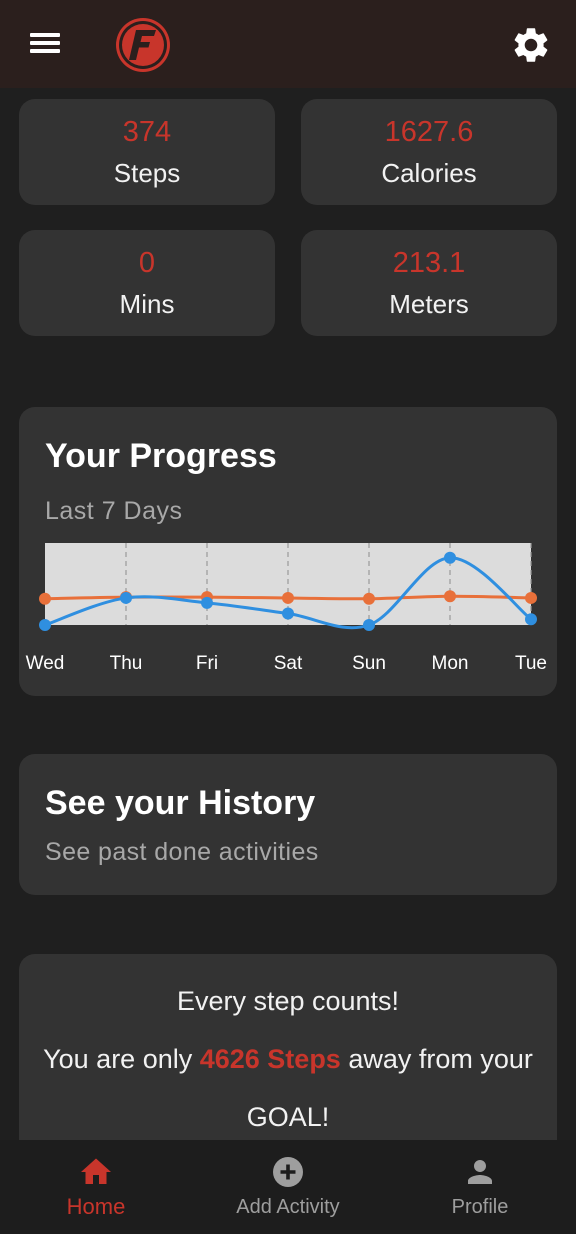  I want to click on chart-x-tick-label: Sat, so click(288, 663).